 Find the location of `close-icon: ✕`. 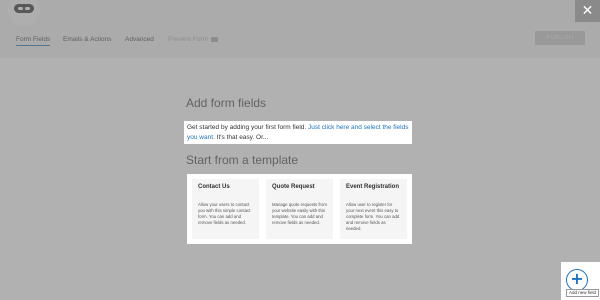

close-icon: ✕ is located at coordinates (587, 11).